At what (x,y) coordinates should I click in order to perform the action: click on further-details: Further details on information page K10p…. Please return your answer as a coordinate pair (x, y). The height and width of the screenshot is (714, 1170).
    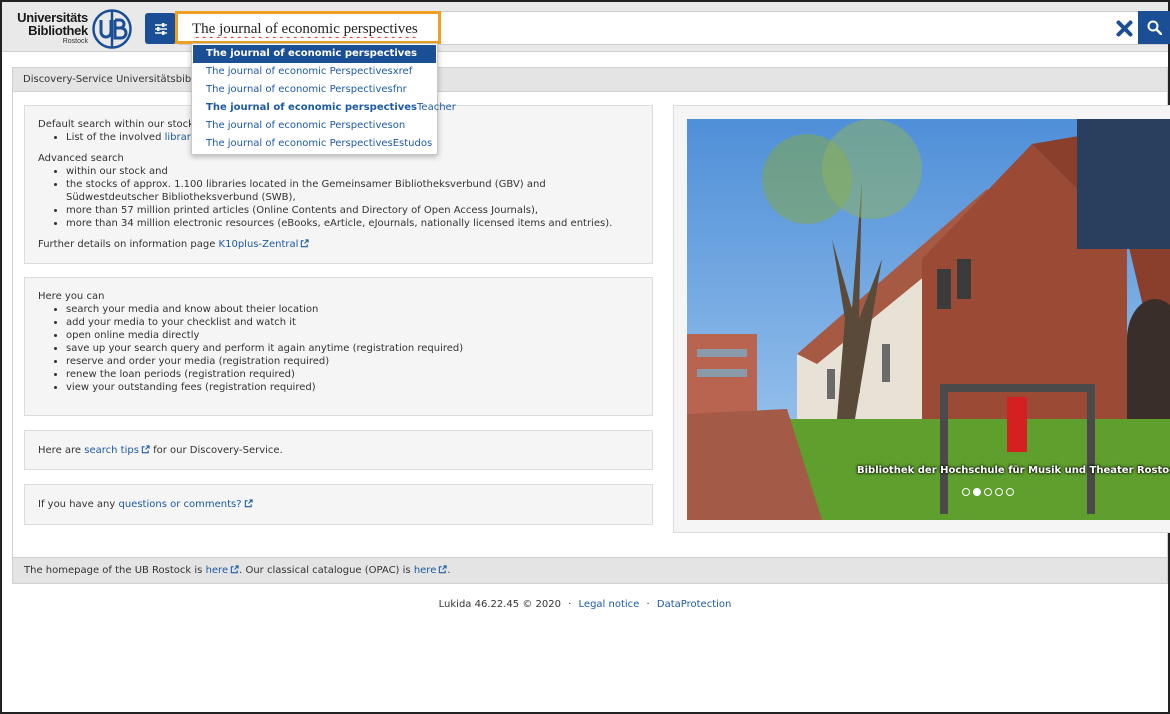
    Looking at the image, I should click on (338, 244).